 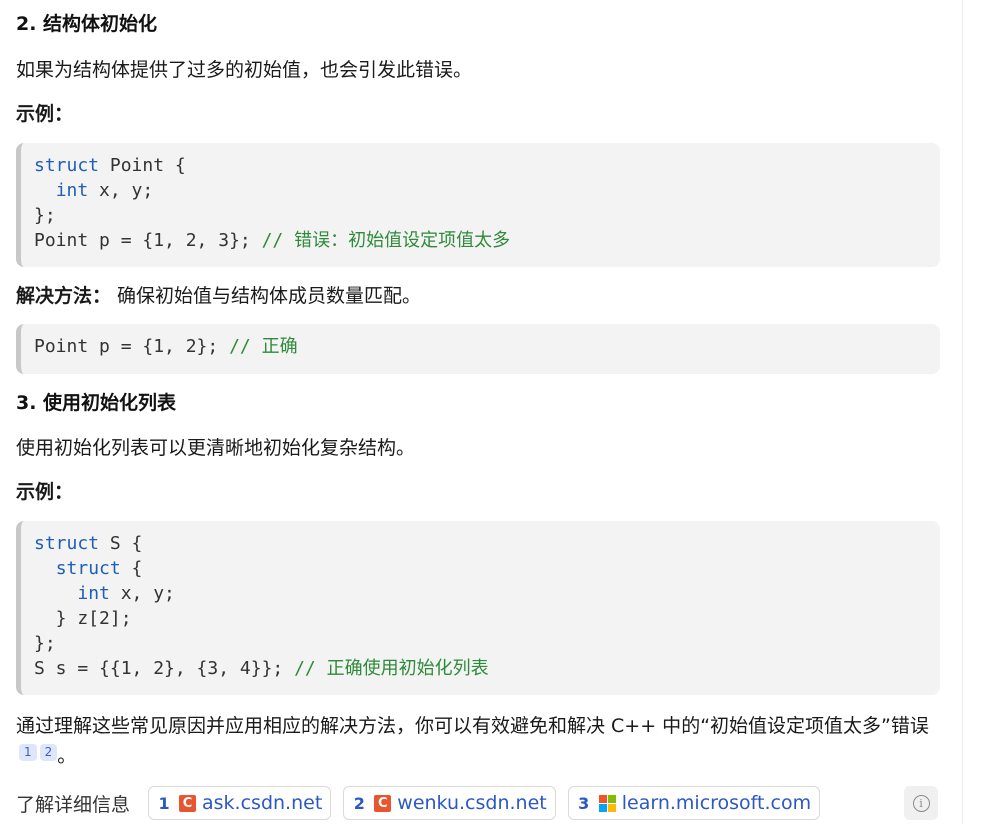 I want to click on code-text: S s = {{1, 2}, {3, 4}};, so click(x=164, y=668).